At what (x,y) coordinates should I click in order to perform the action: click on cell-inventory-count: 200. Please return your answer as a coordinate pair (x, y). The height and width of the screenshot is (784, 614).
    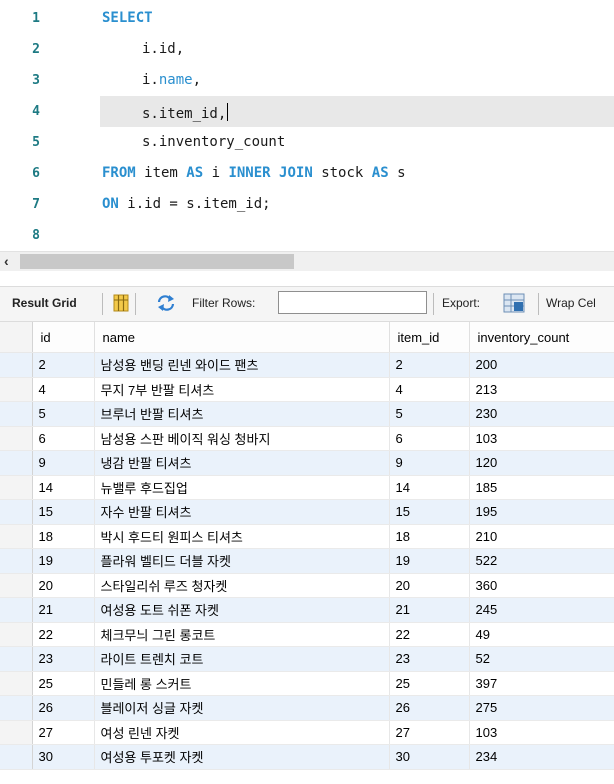
    Looking at the image, I should click on (541, 365).